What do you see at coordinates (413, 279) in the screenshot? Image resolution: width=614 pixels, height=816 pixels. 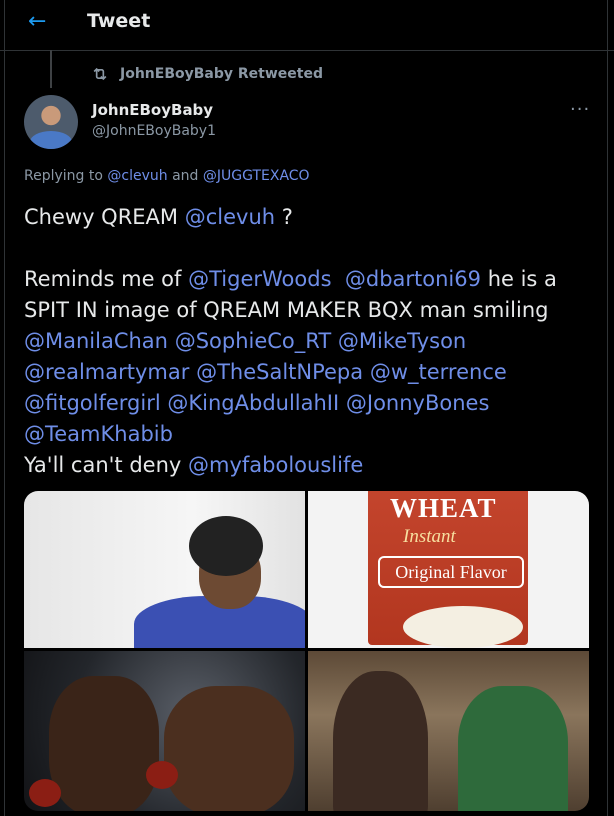 I see `mention-link: @dbartoni69` at bounding box center [413, 279].